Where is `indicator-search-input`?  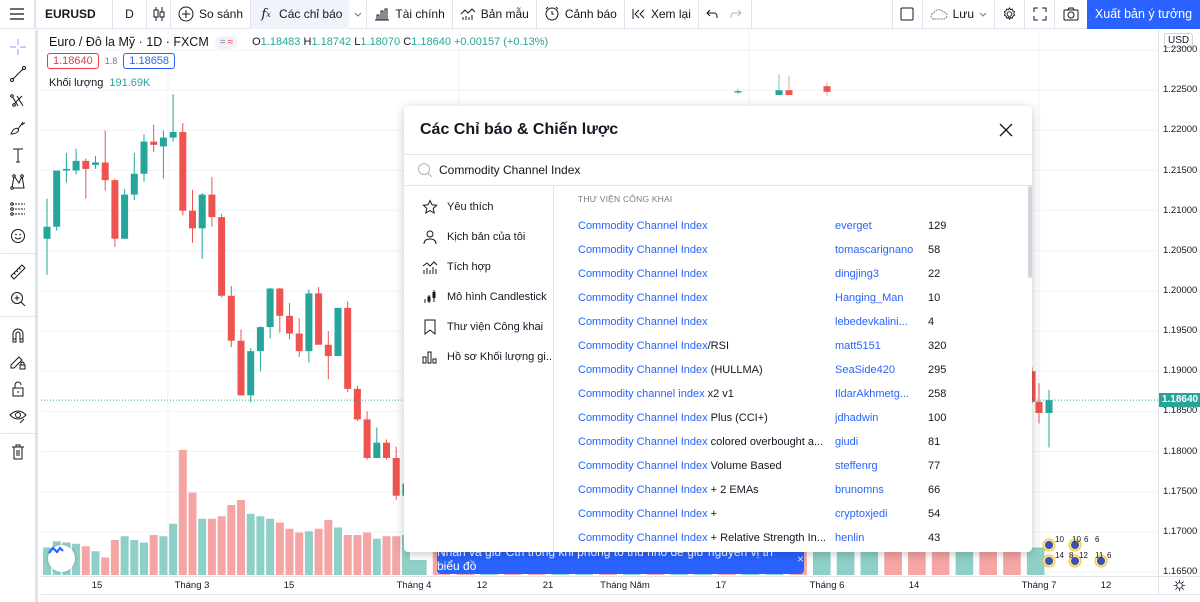 indicator-search-input is located at coordinates (719, 170).